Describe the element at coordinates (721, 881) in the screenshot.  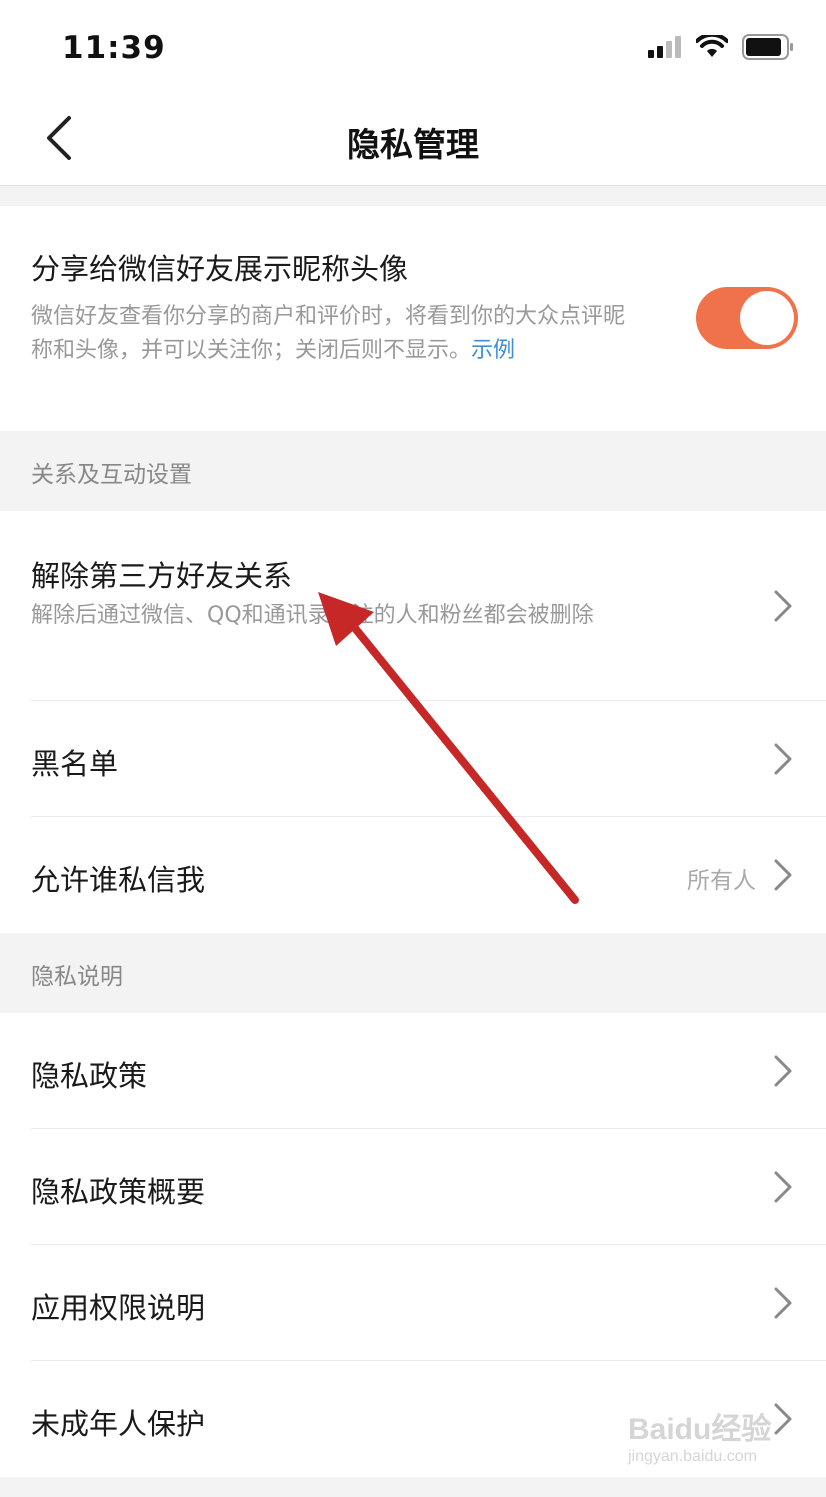
I see `row-value: 所有人` at that location.